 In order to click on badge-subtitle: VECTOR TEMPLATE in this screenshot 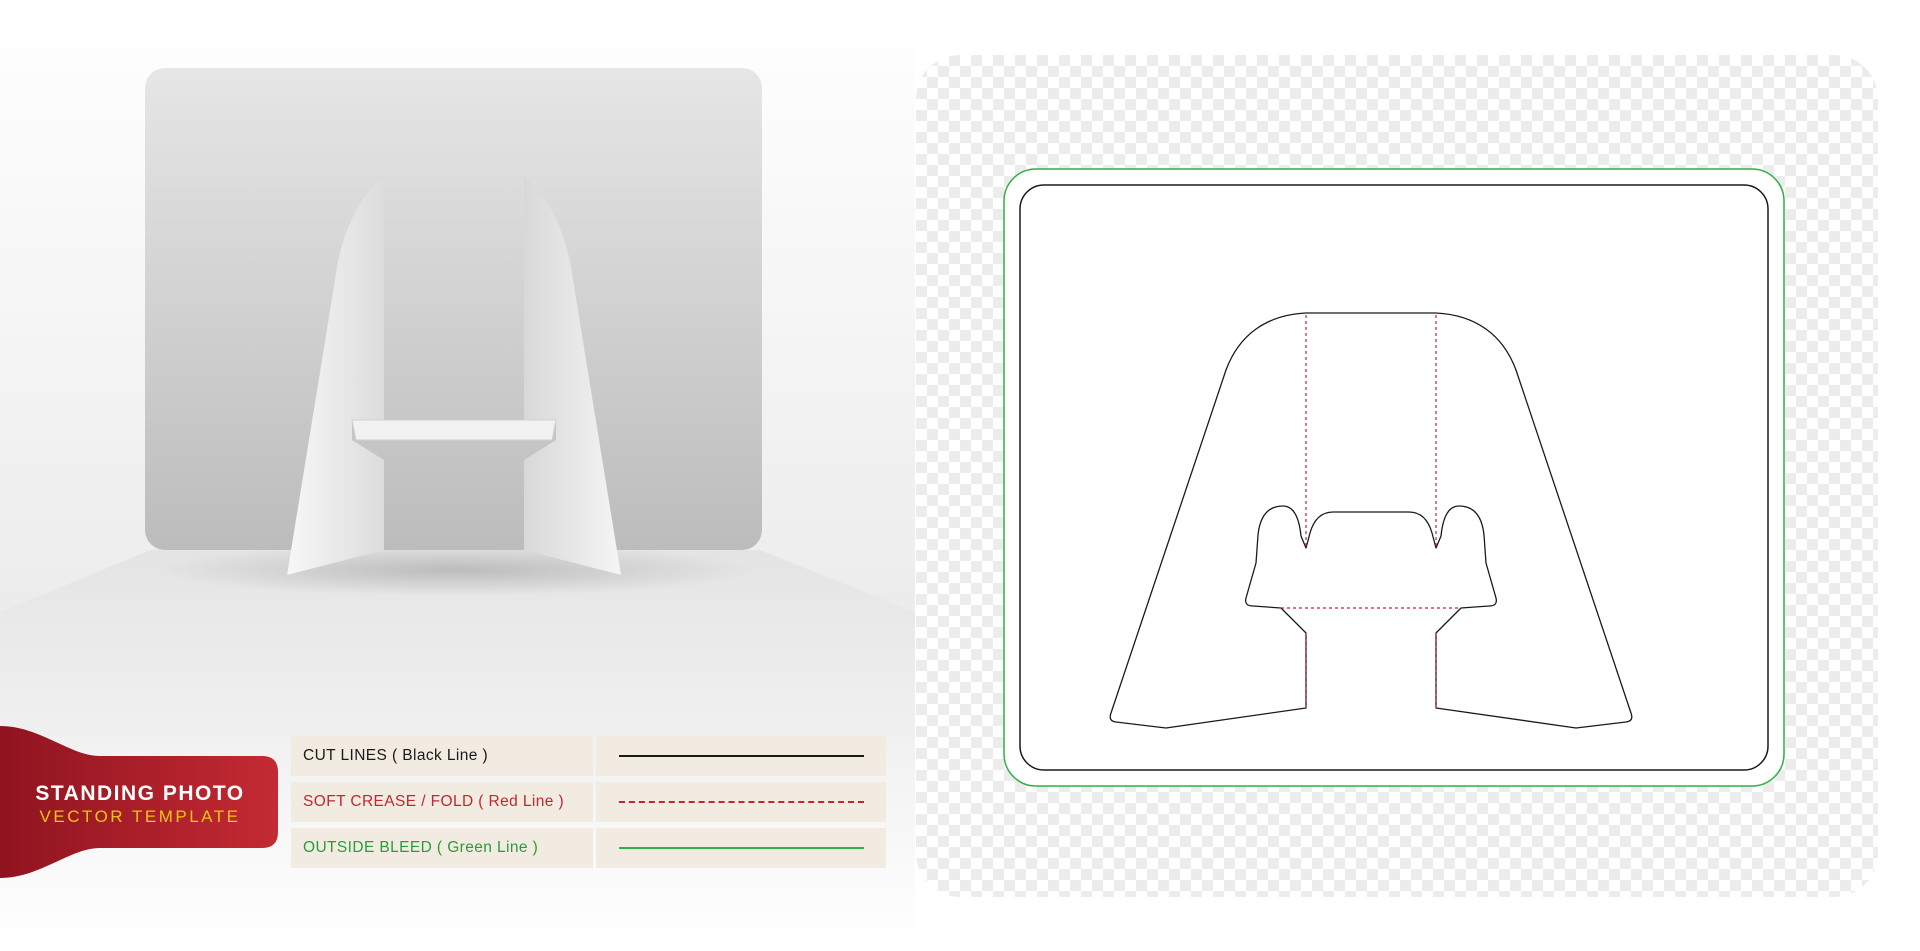, I will do `click(140, 816)`.